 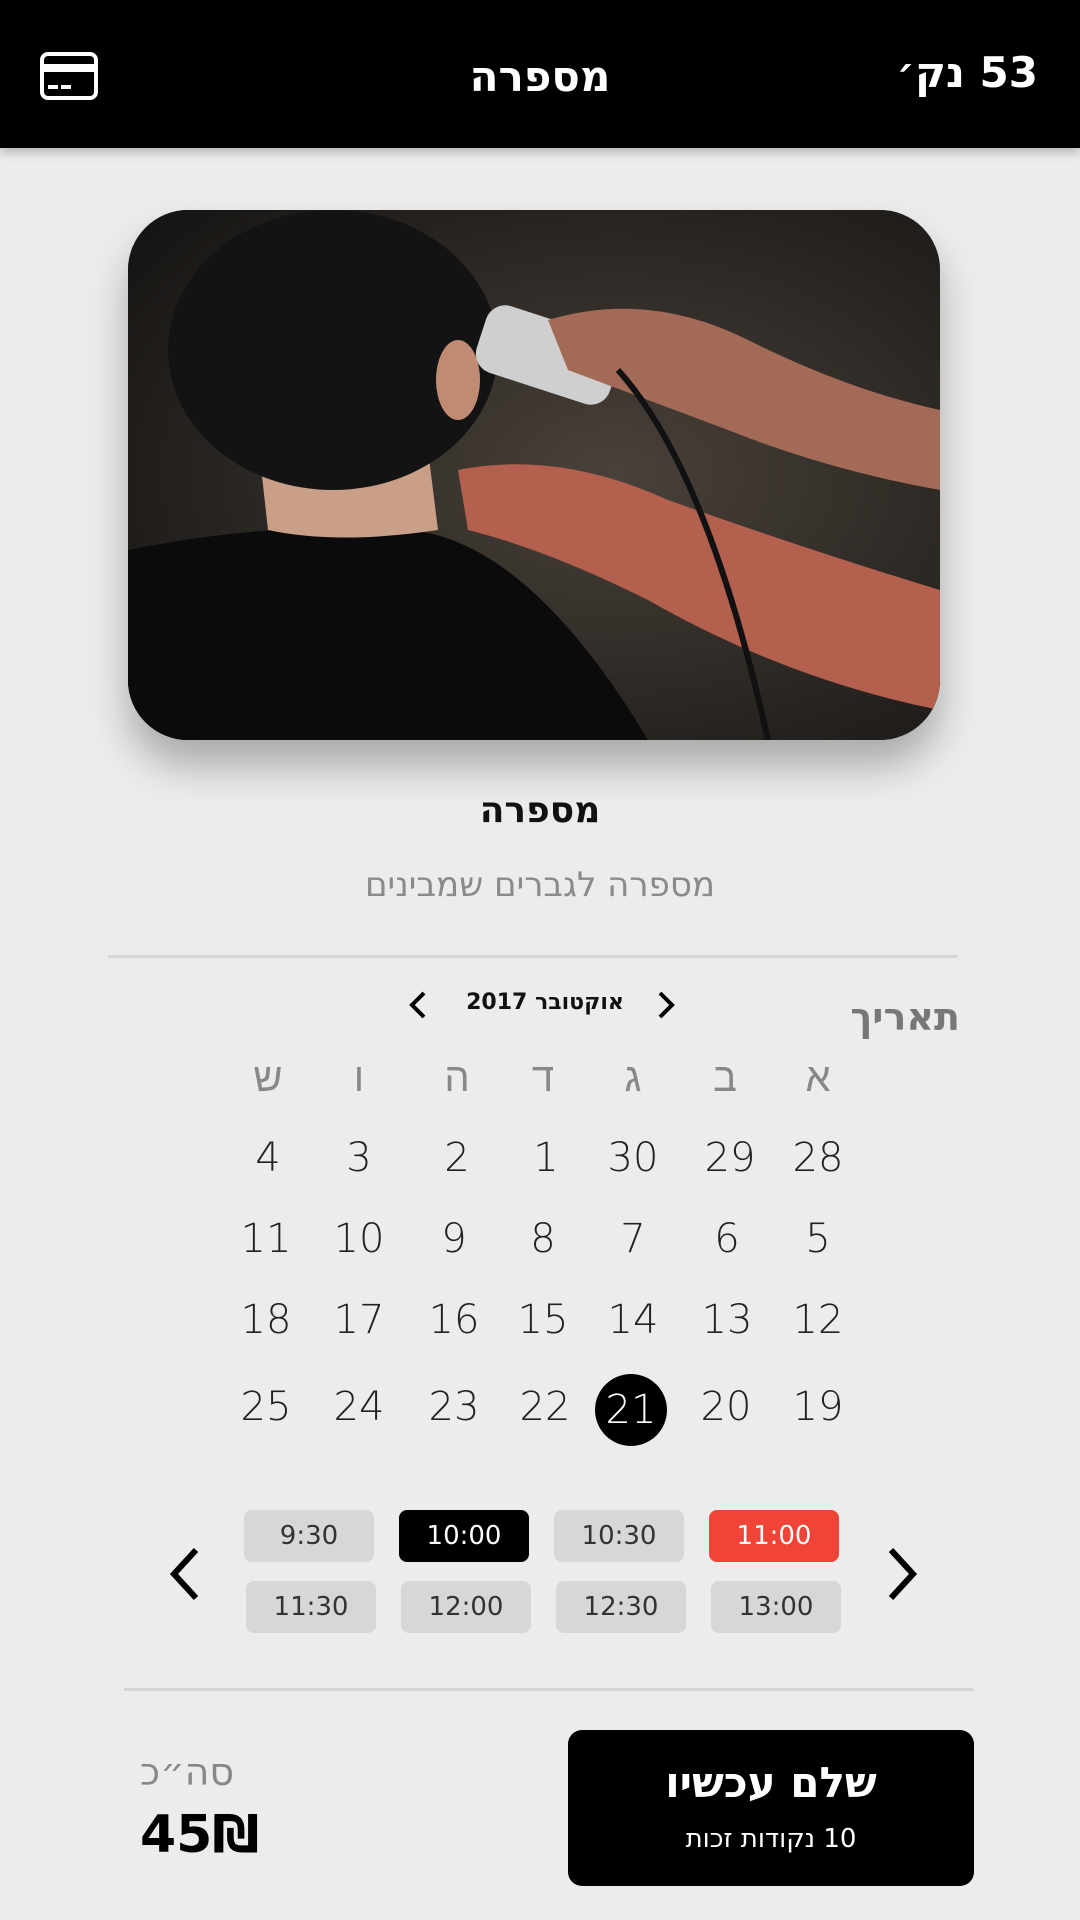 I want to click on calendar-day: 12, so click(x=818, y=1320).